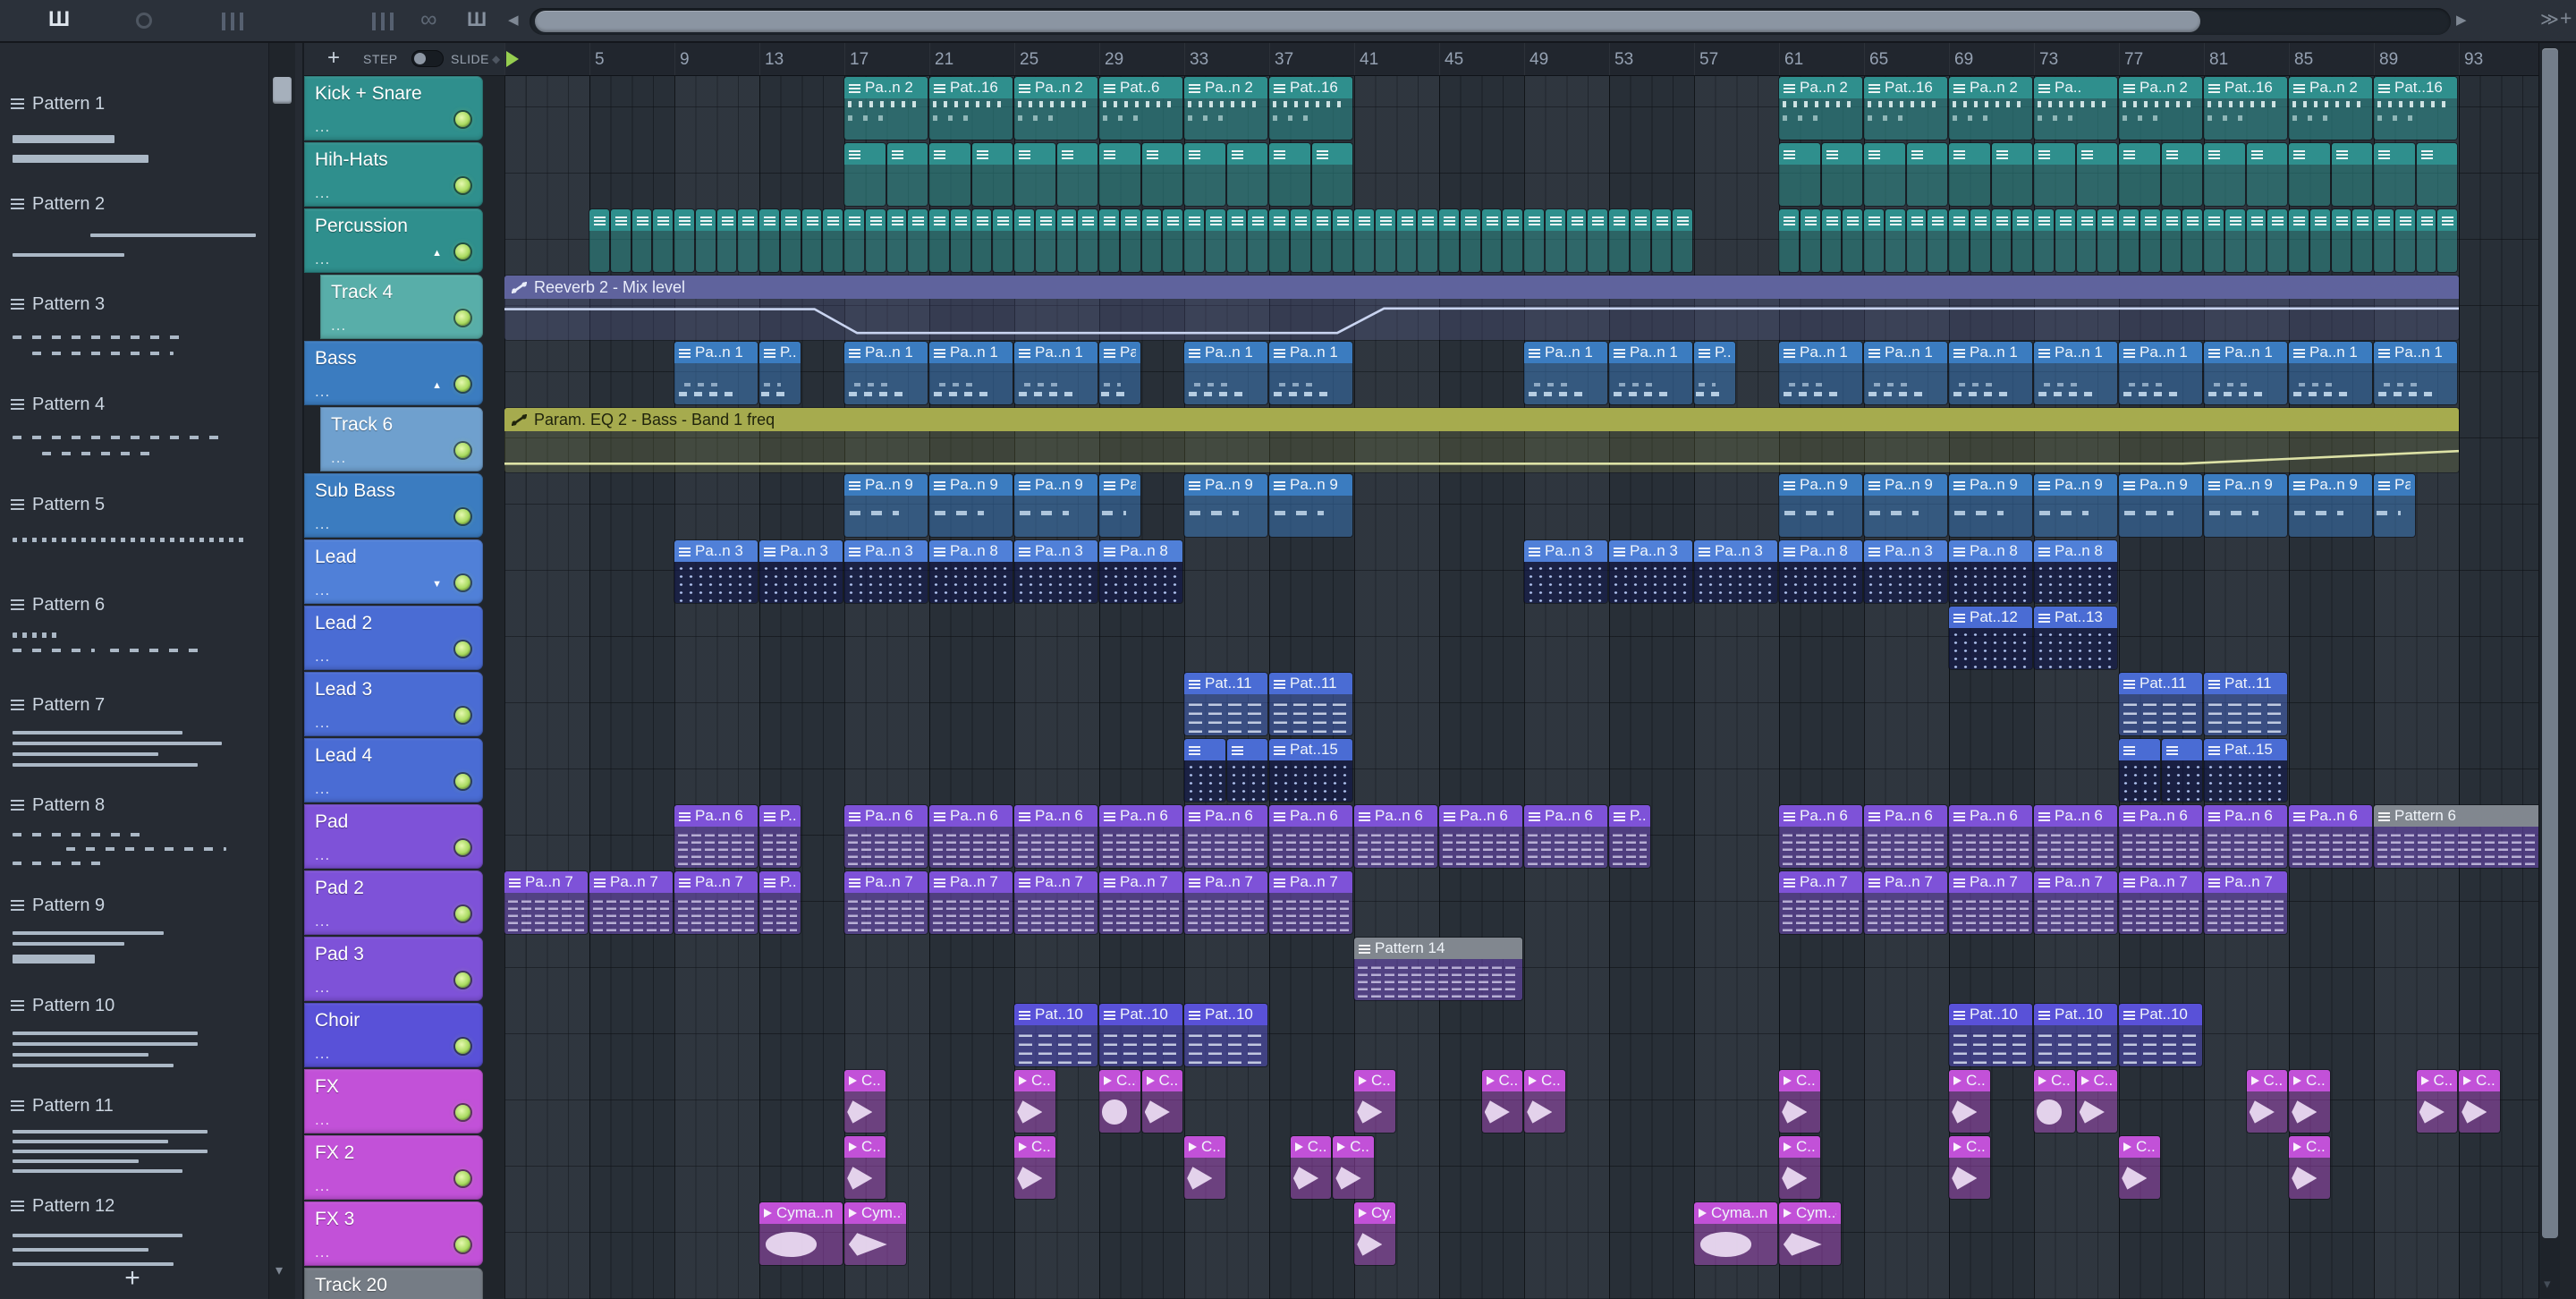 The image size is (2576, 1299). I want to click on pattern-clip: Pattern 6, so click(2456, 836).